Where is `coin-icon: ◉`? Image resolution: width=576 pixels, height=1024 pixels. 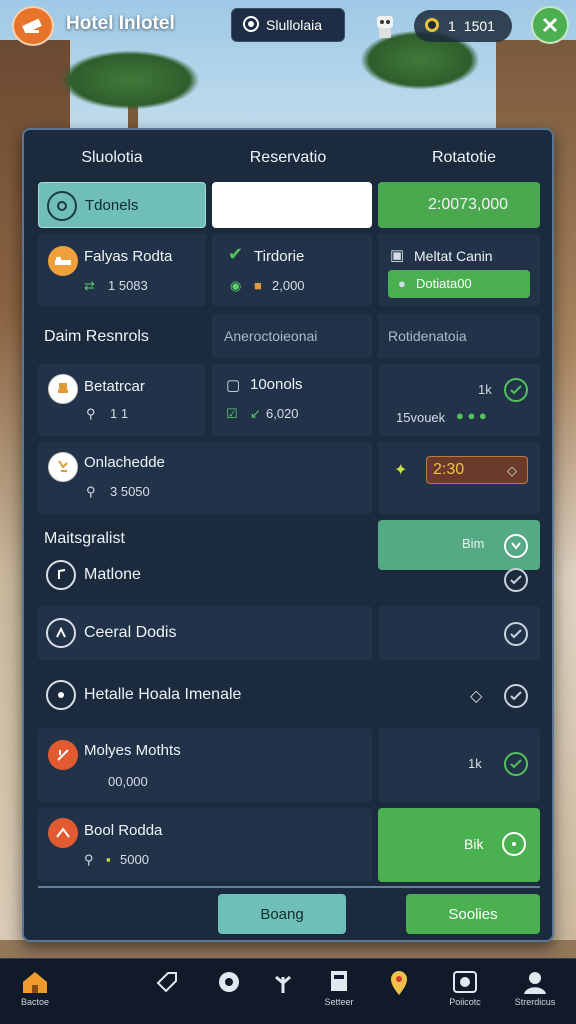 coin-icon: ◉ is located at coordinates (236, 285).